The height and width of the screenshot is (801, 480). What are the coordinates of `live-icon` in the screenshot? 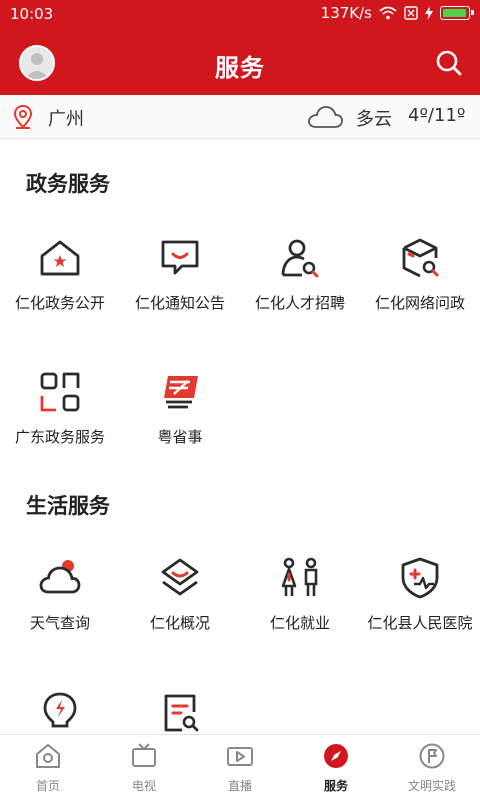 It's located at (240, 756).